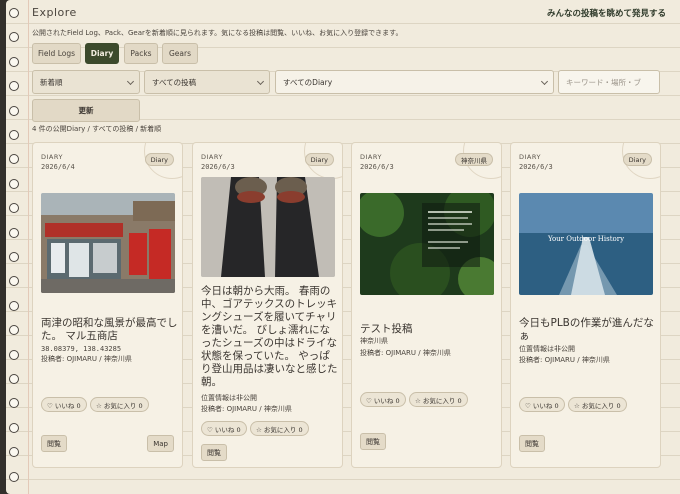 The image size is (680, 494). What do you see at coordinates (349, 13) in the screenshot?
I see `page-header: Explore みんなの投稿を眺めて発見する` at bounding box center [349, 13].